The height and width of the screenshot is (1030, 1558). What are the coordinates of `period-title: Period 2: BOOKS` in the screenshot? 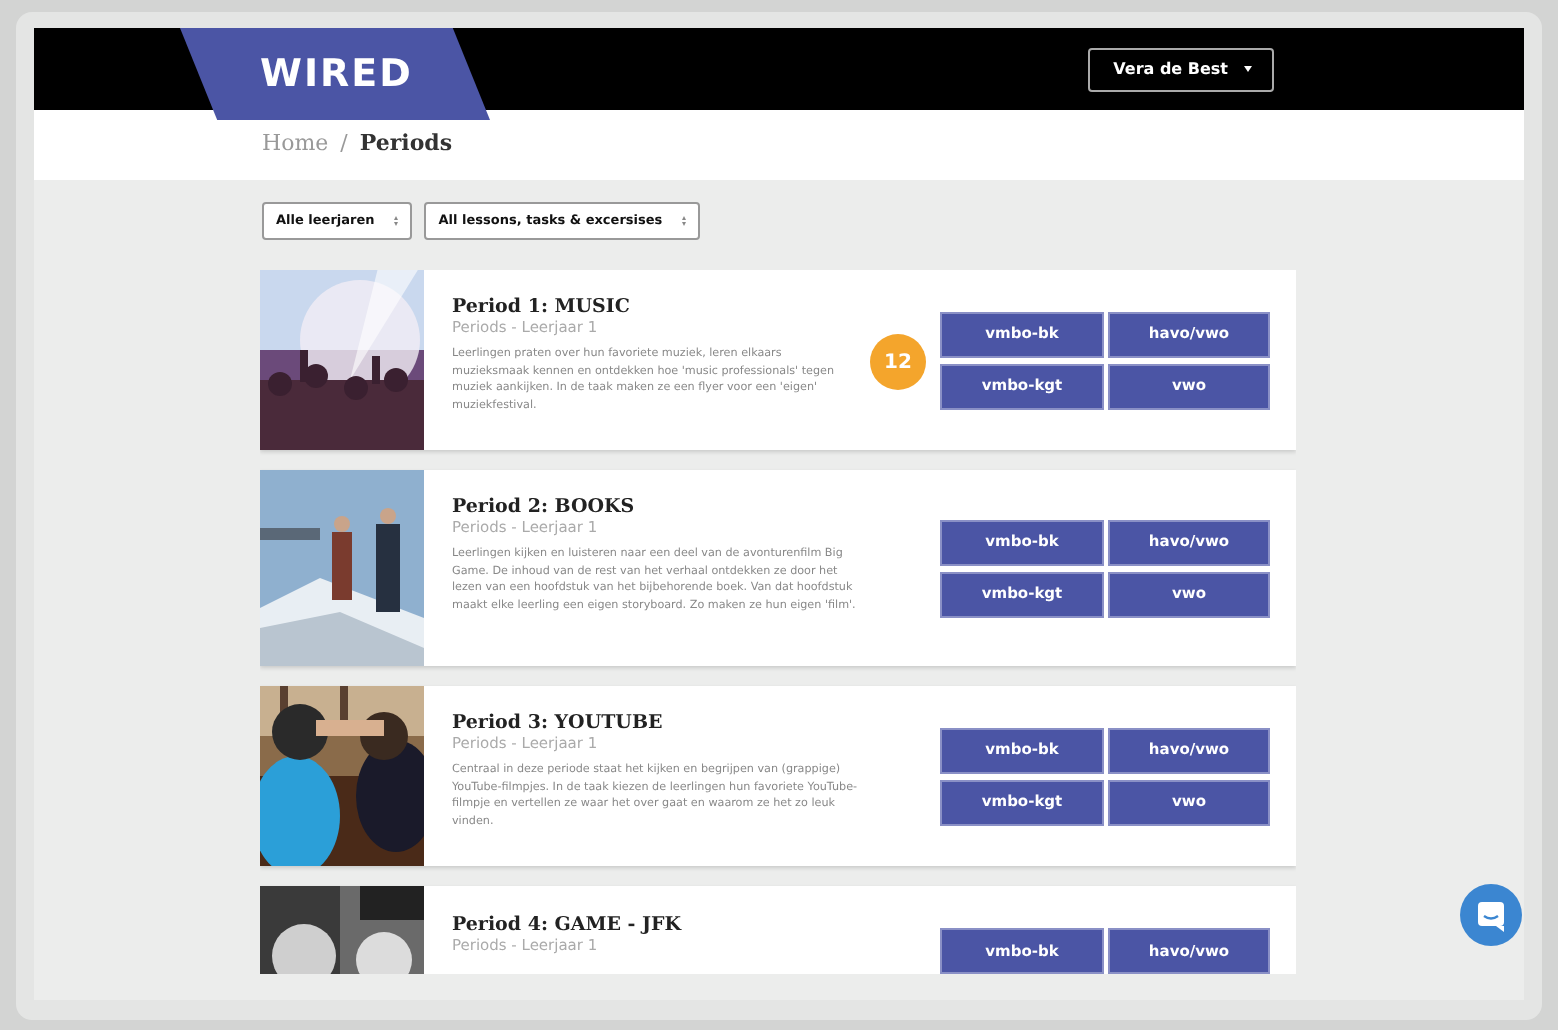 It's located at (689, 508).